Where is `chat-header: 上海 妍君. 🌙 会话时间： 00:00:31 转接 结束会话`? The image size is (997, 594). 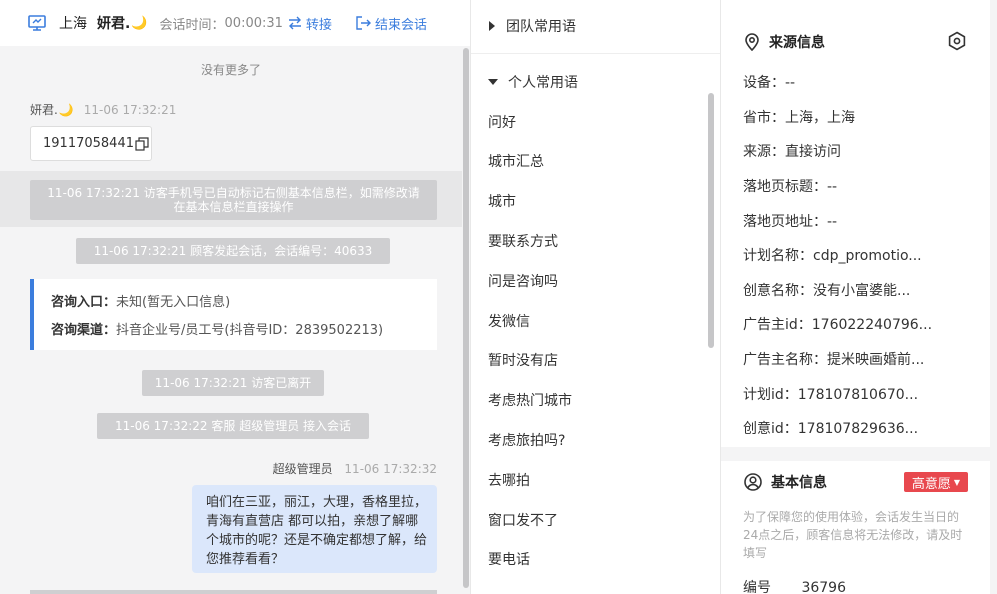
chat-header: 上海 妍君. 🌙 会话时间： 00:00:31 转接 结束会话 is located at coordinates (235, 23).